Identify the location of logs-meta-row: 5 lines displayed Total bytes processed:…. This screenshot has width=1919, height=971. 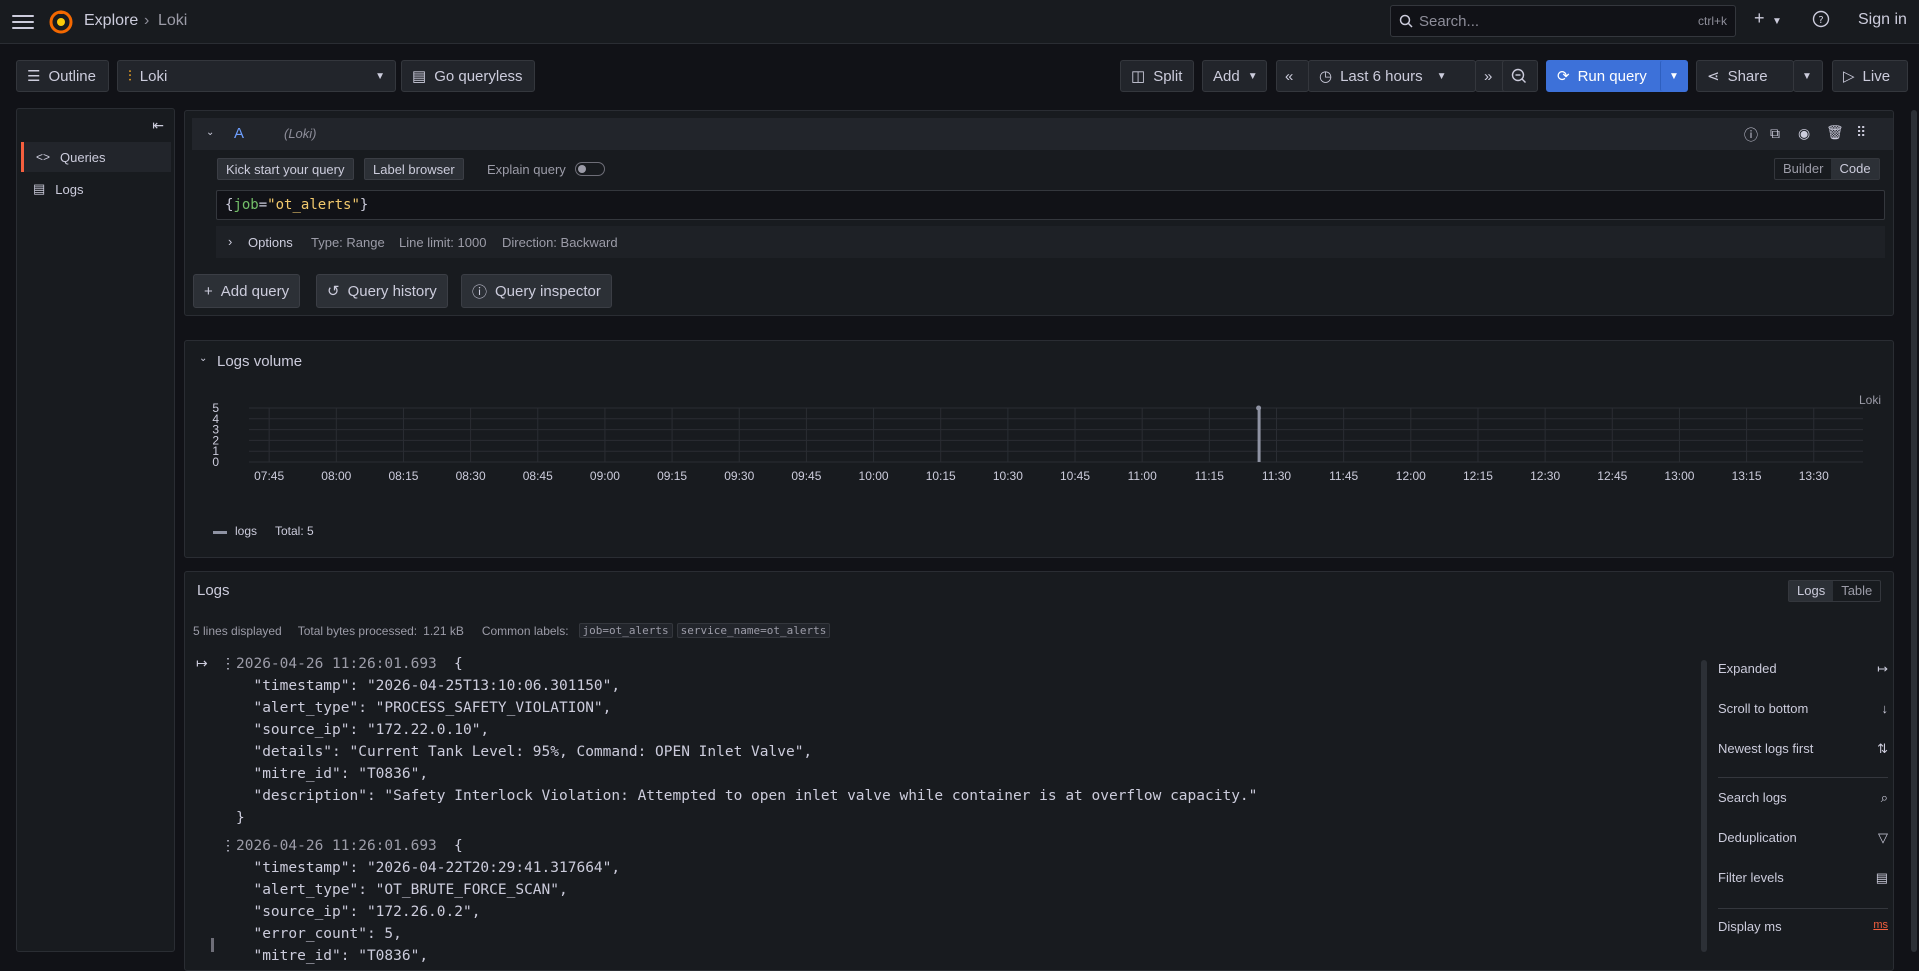
(512, 630).